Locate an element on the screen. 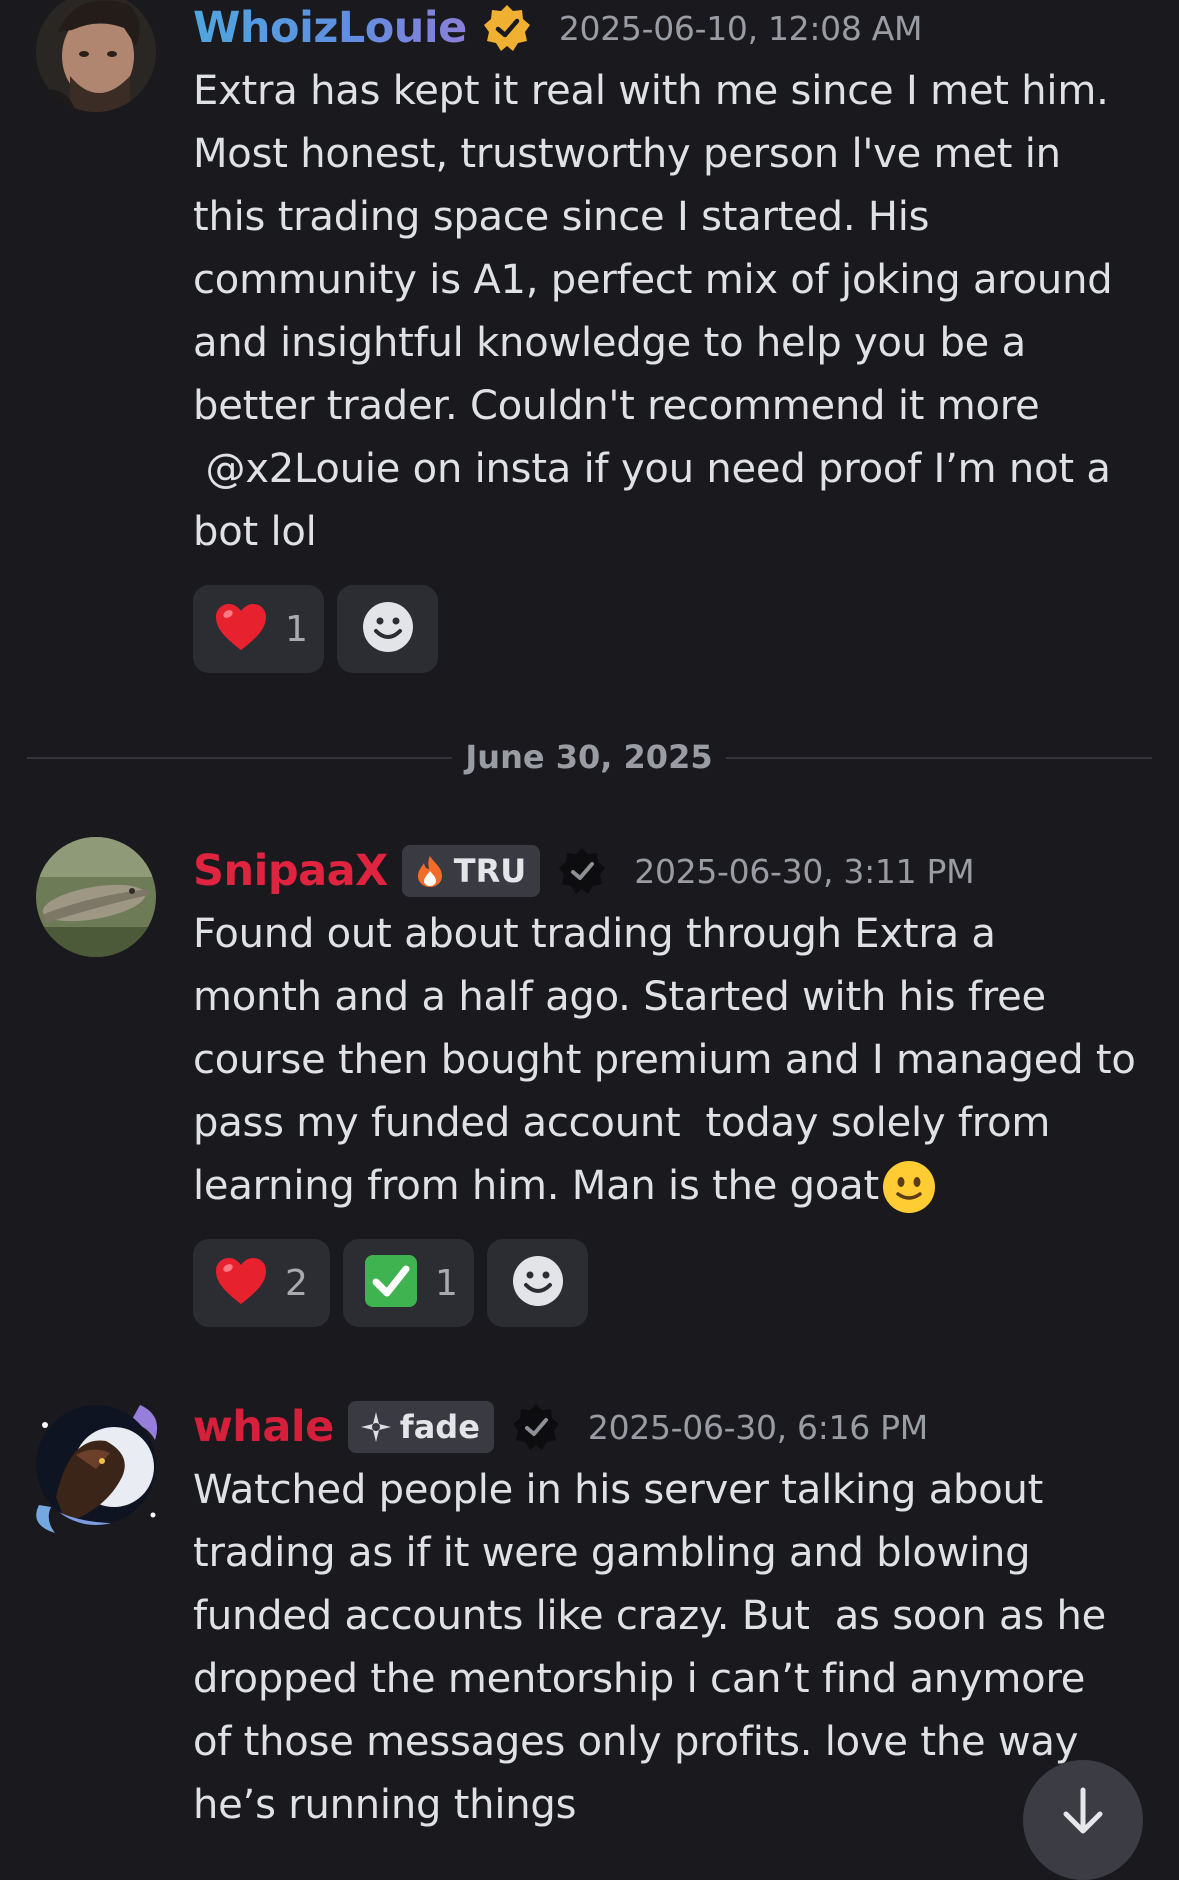 This screenshot has height=1880, width=1179. message-line: bot lol is located at coordinates (255, 532).